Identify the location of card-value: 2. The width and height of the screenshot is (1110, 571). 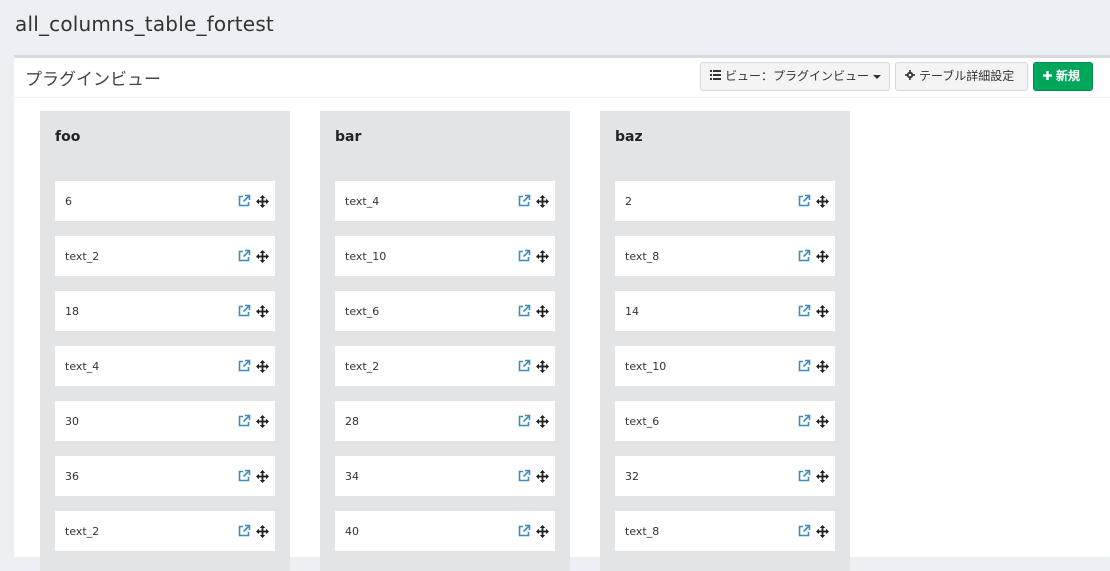
(628, 201).